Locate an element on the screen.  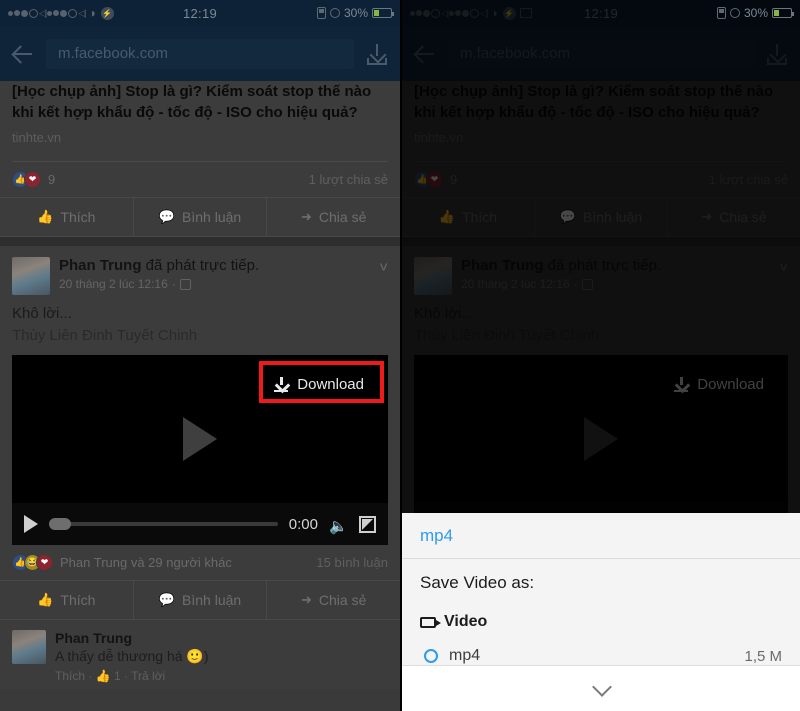
share-button-label: Chia sẻ is located at coordinates (743, 217).